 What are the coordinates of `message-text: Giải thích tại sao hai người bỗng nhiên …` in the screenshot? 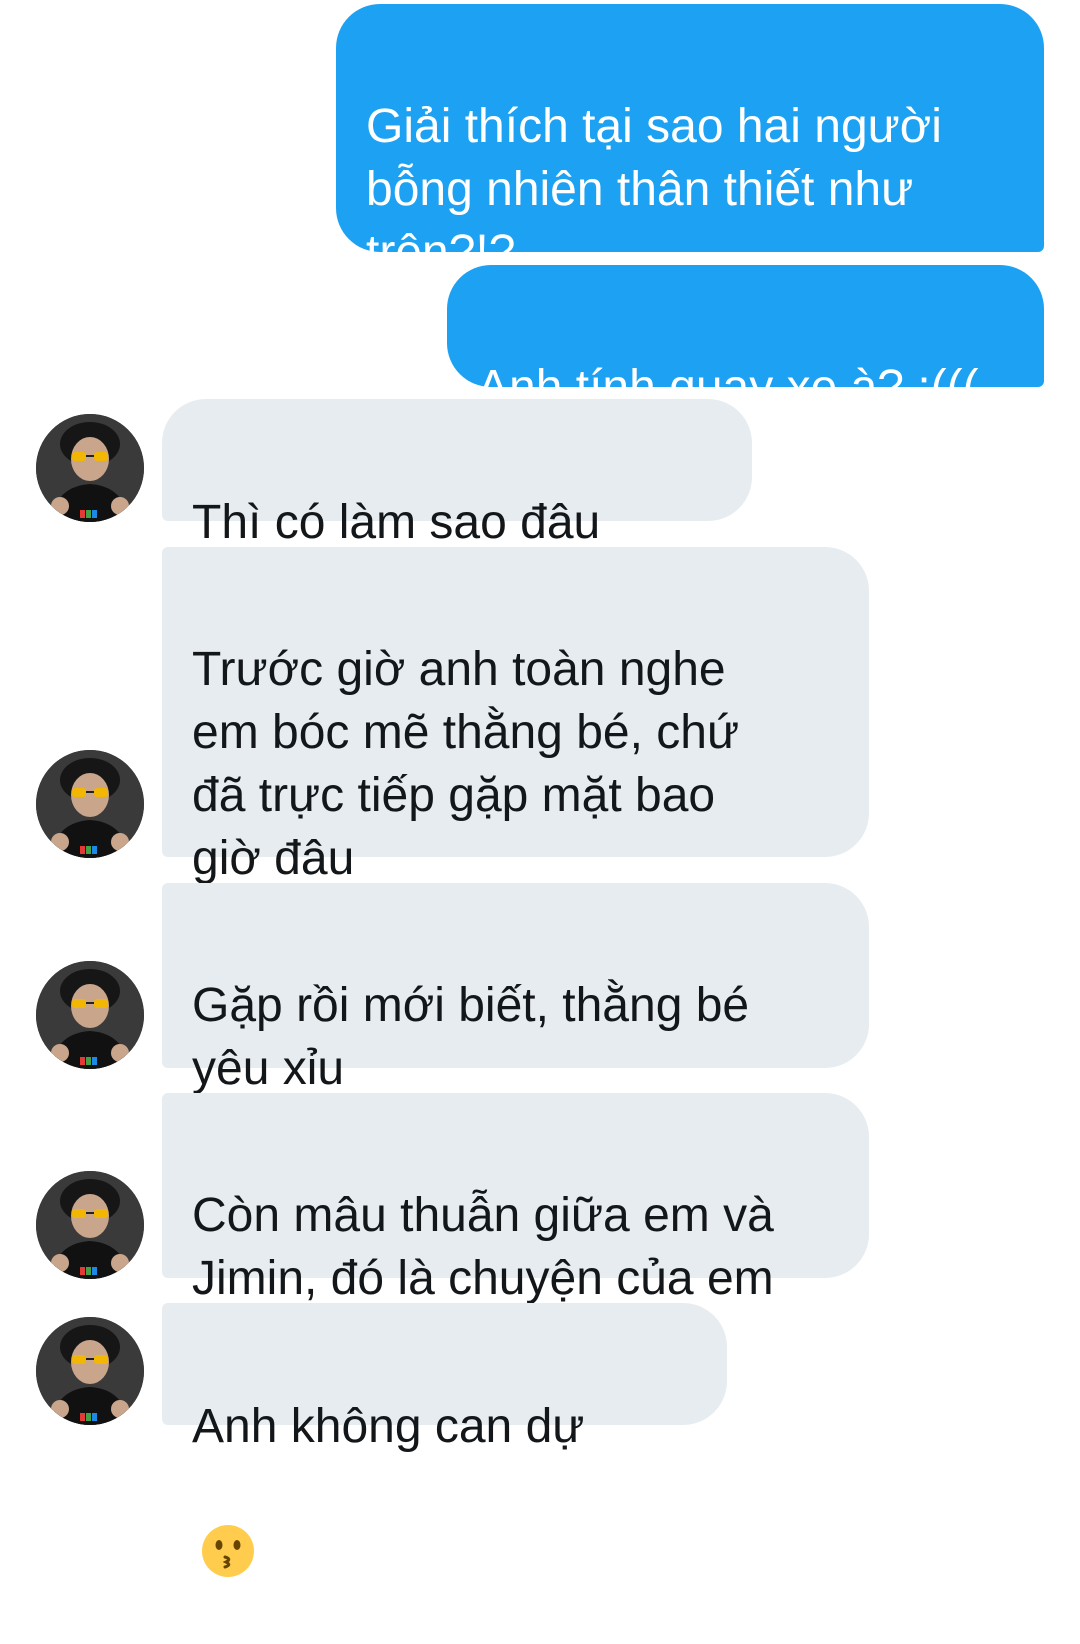 It's located at (654, 189).